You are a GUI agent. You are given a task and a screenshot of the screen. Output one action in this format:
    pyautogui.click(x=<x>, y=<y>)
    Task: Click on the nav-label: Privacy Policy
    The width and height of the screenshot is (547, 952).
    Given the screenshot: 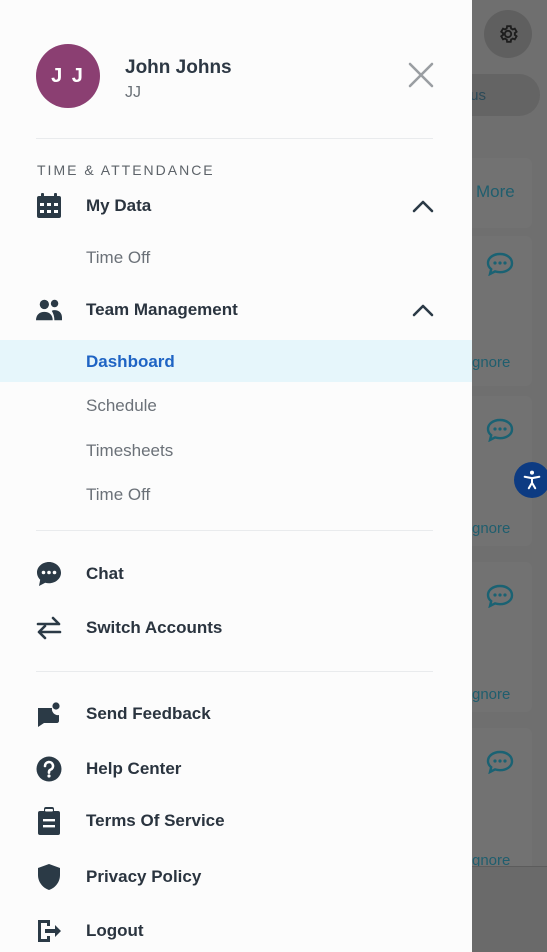 What is the action you would take?
    pyautogui.click(x=144, y=876)
    